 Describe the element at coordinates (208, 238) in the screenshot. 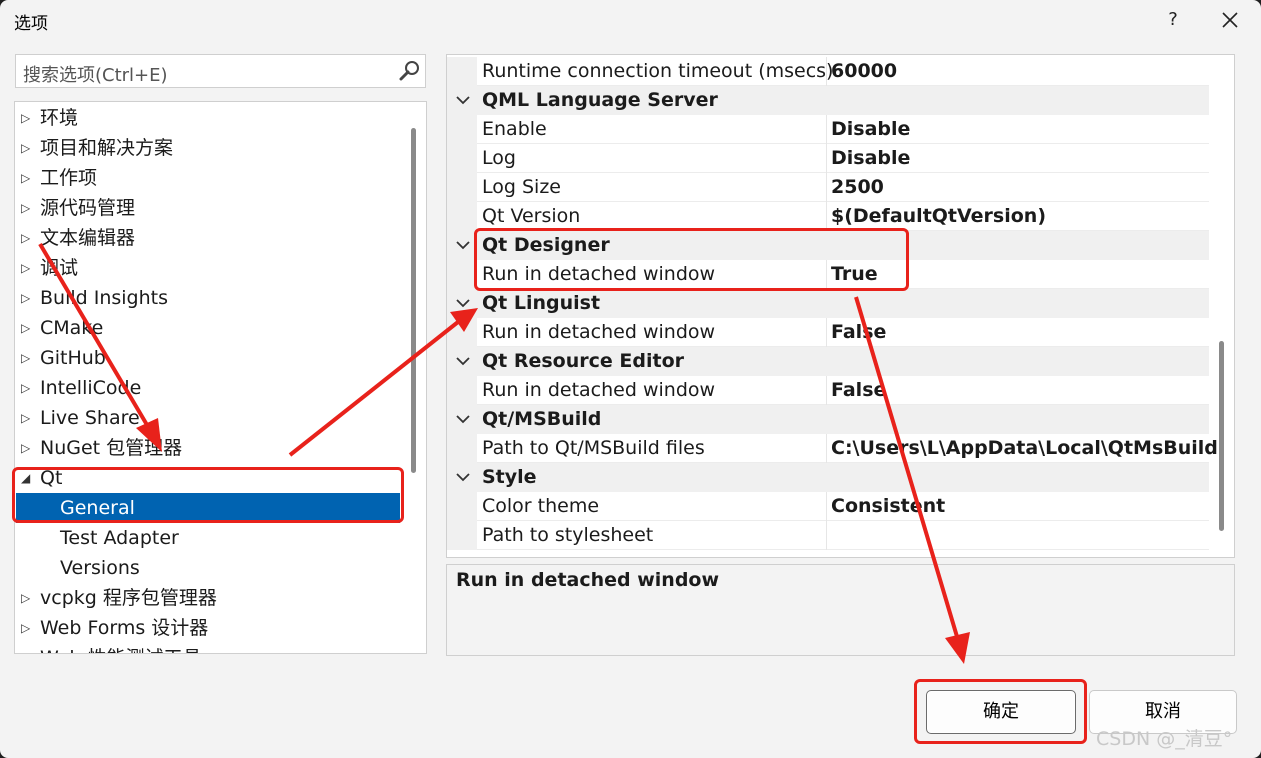

I see `tree-item: ▷ 文本编辑器` at that location.